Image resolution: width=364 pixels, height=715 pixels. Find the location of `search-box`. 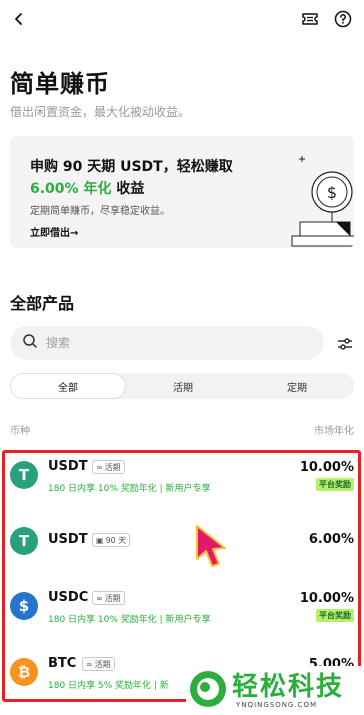

search-box is located at coordinates (167, 343).